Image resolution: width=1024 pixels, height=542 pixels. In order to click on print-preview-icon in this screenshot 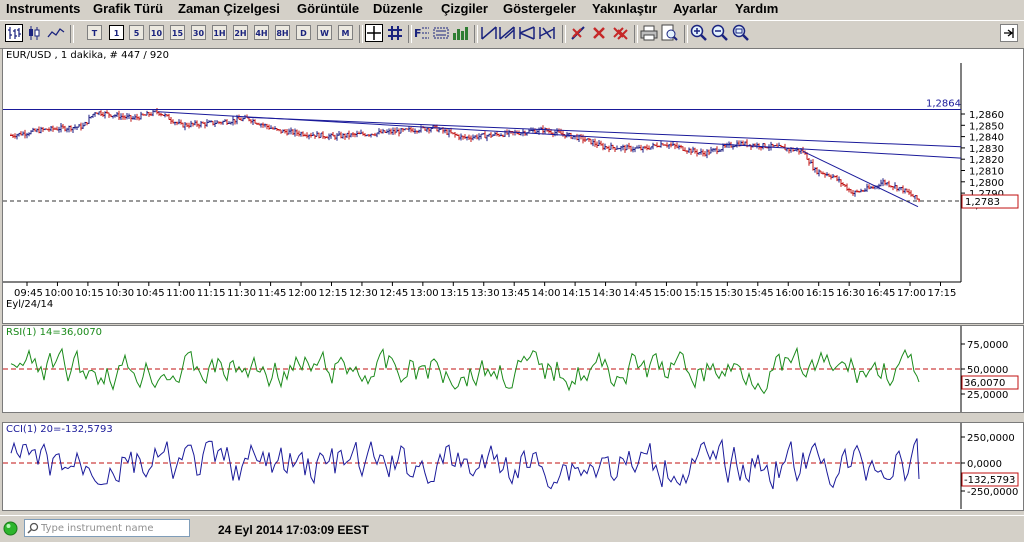, I will do `click(669, 33)`.